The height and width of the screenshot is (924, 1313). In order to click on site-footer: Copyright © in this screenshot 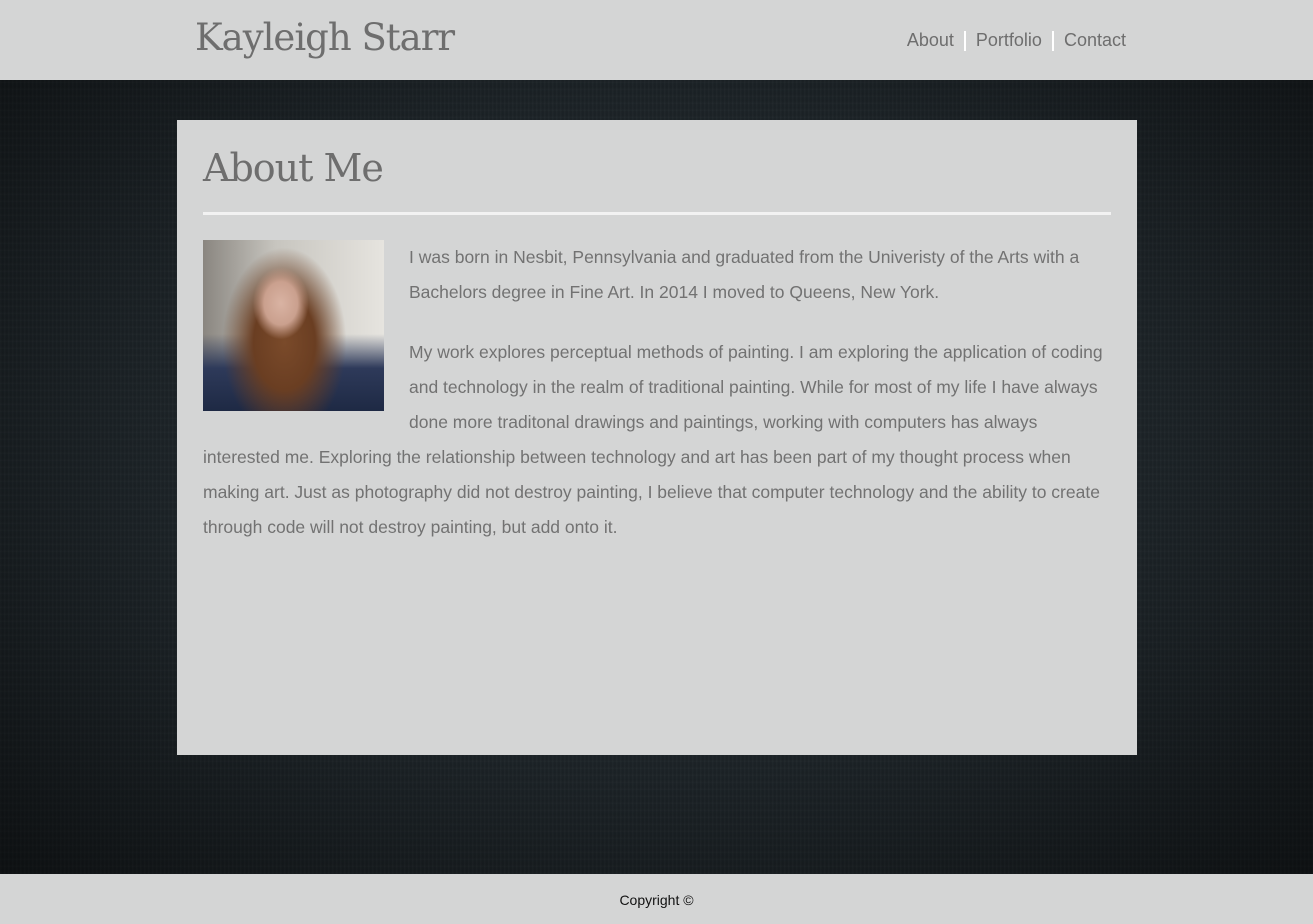, I will do `click(656, 899)`.